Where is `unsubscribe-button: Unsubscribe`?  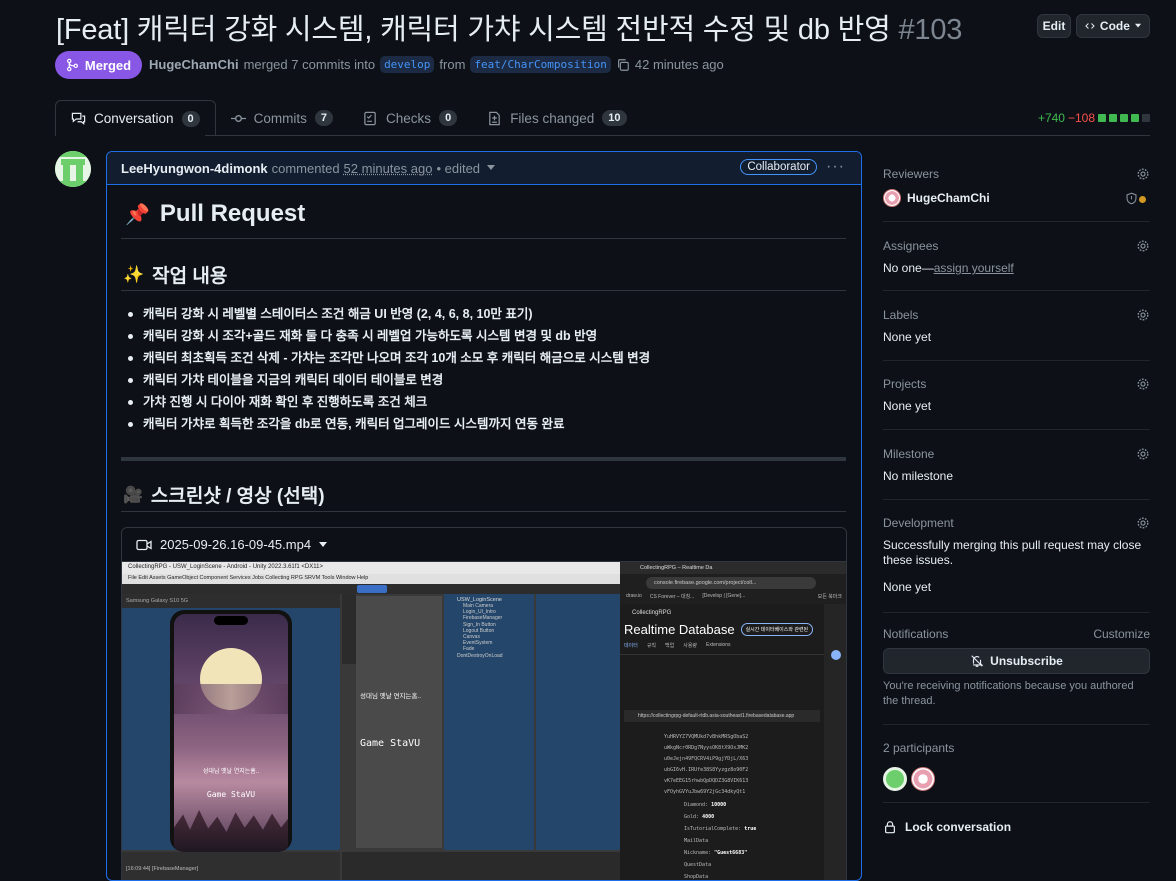
unsubscribe-button: Unsubscribe is located at coordinates (1016, 661).